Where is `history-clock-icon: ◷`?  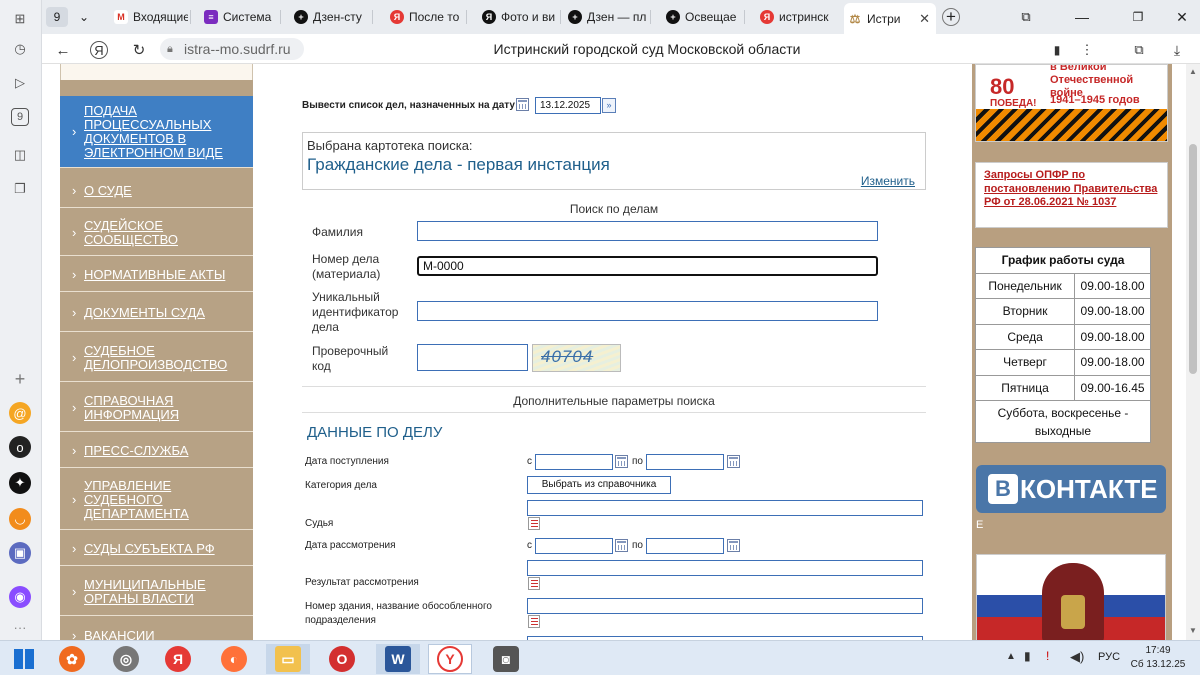
history-clock-icon: ◷ is located at coordinates (20, 49).